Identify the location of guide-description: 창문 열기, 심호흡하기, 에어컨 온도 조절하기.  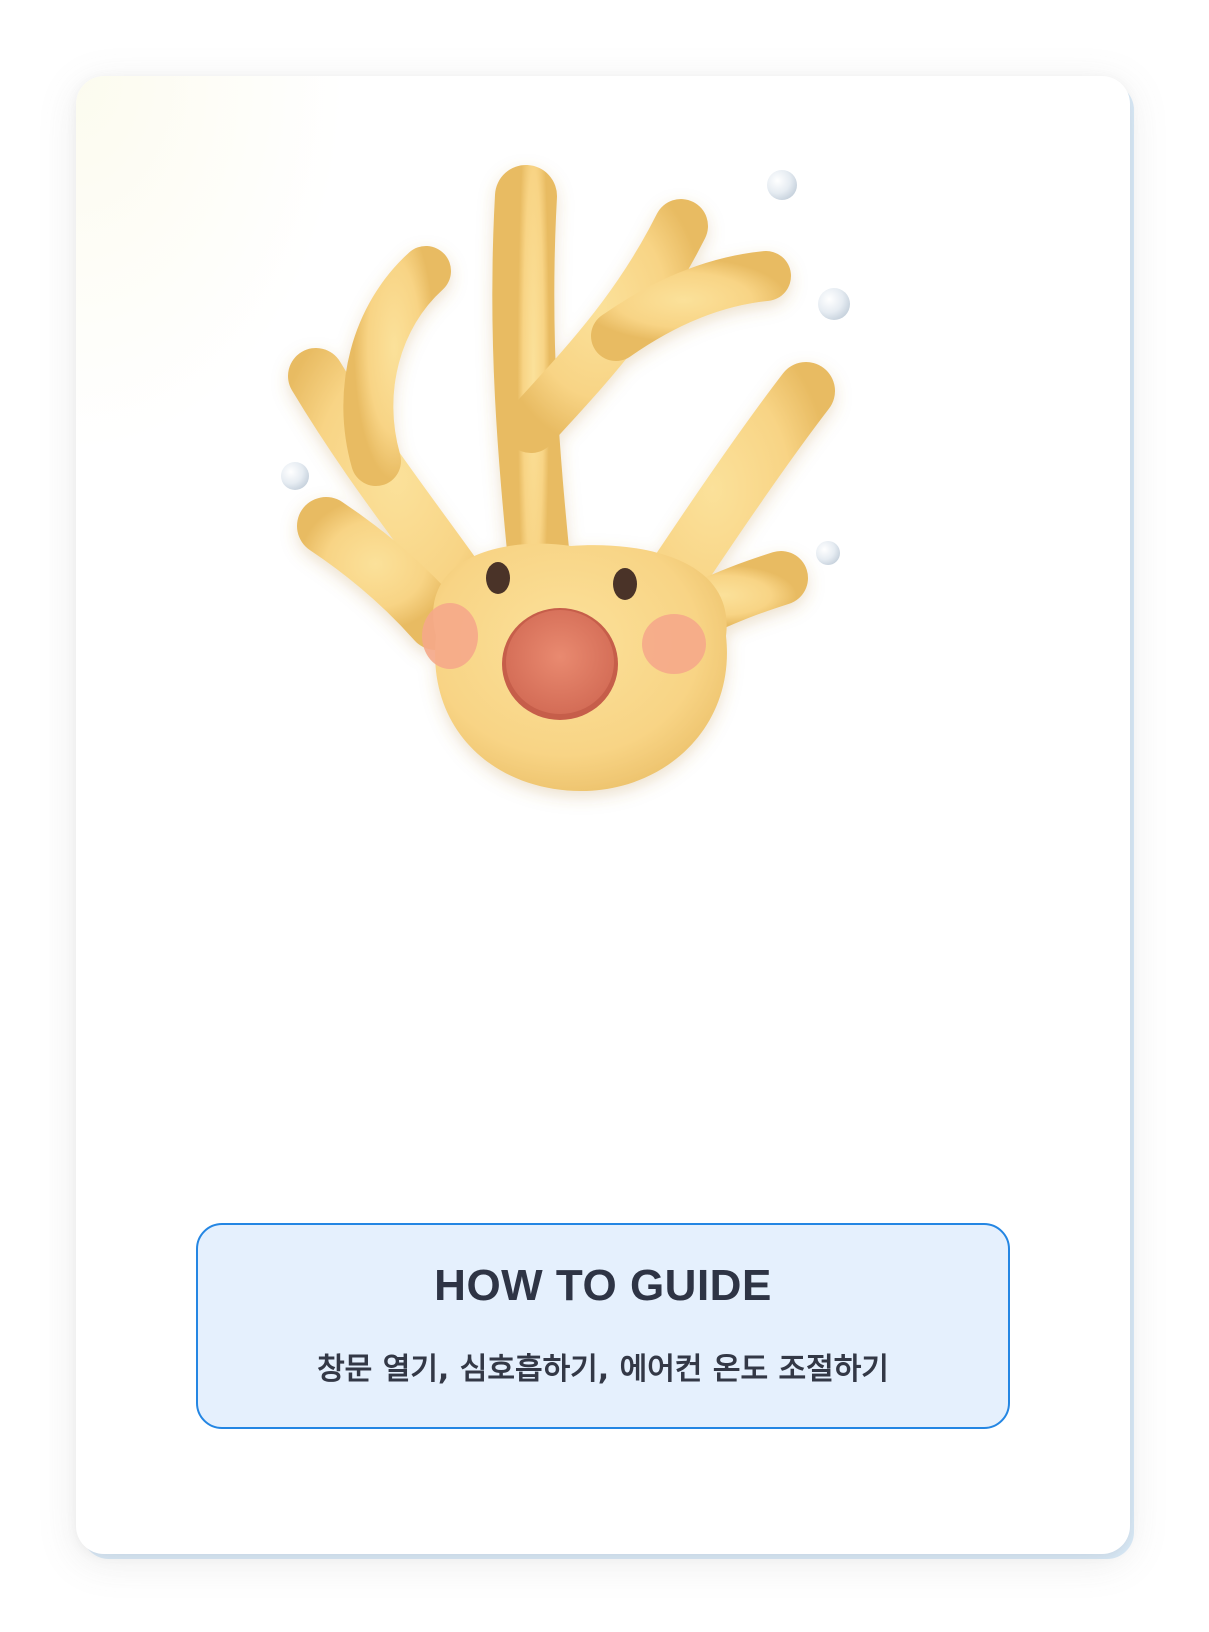
(603, 1369).